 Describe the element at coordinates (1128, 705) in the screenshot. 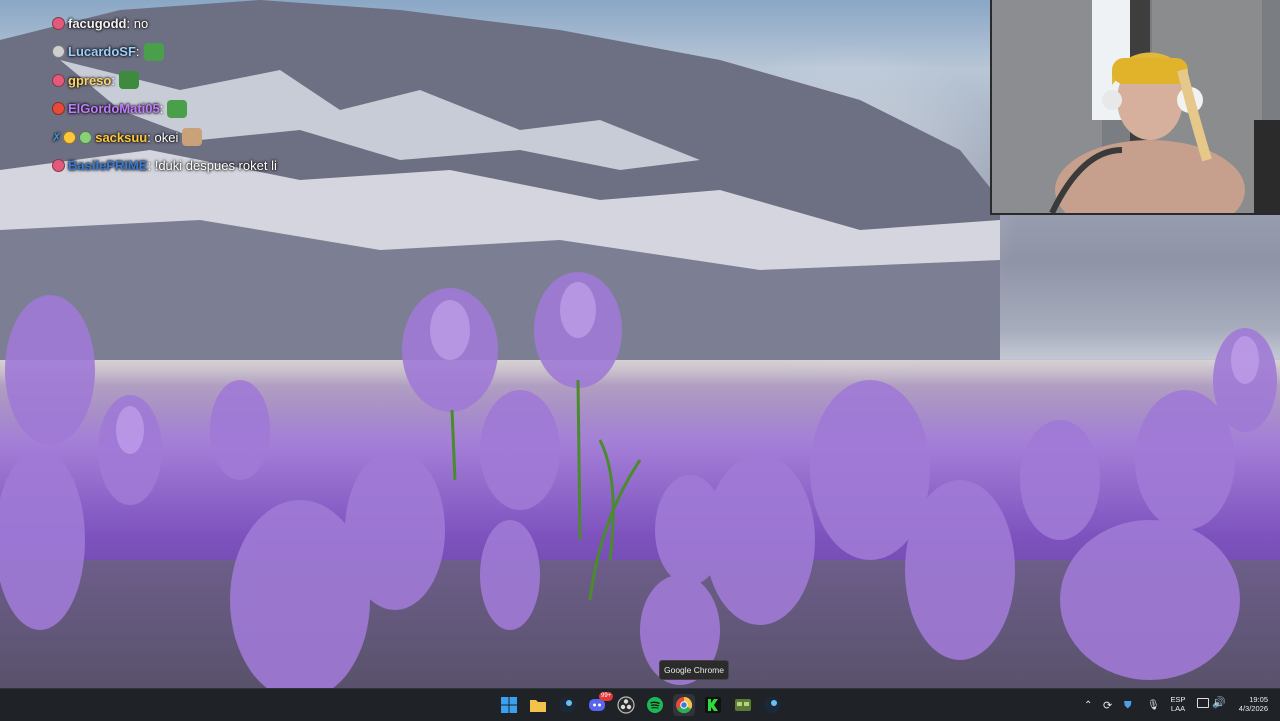

I see `defender-shield-icon: ⛊` at that location.